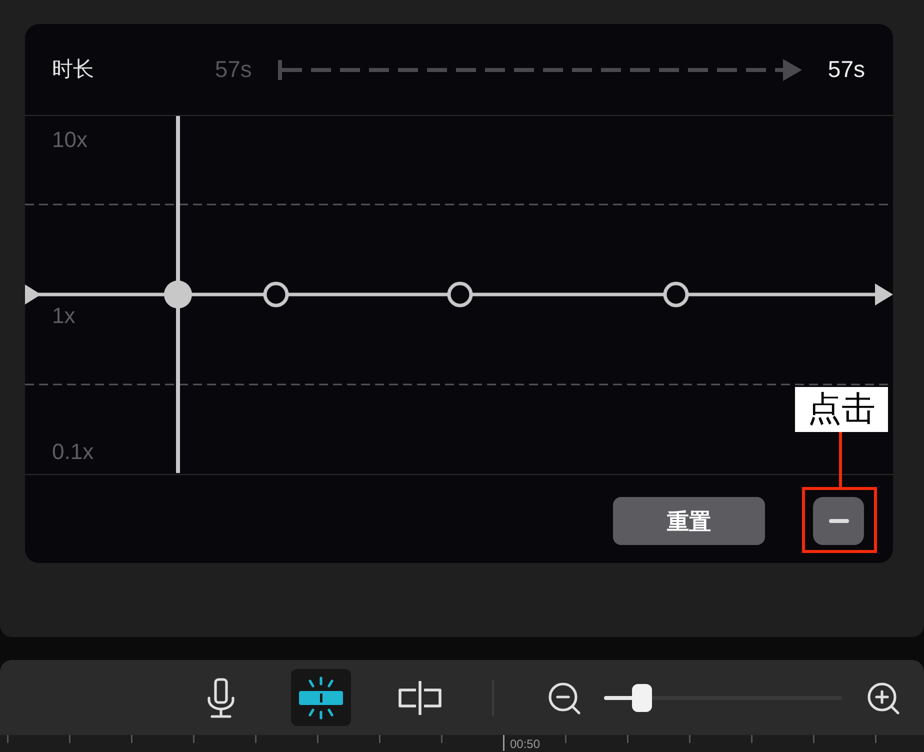 Image resolution: width=924 pixels, height=752 pixels. What do you see at coordinates (840, 459) in the screenshot?
I see `callout-leader-line` at bounding box center [840, 459].